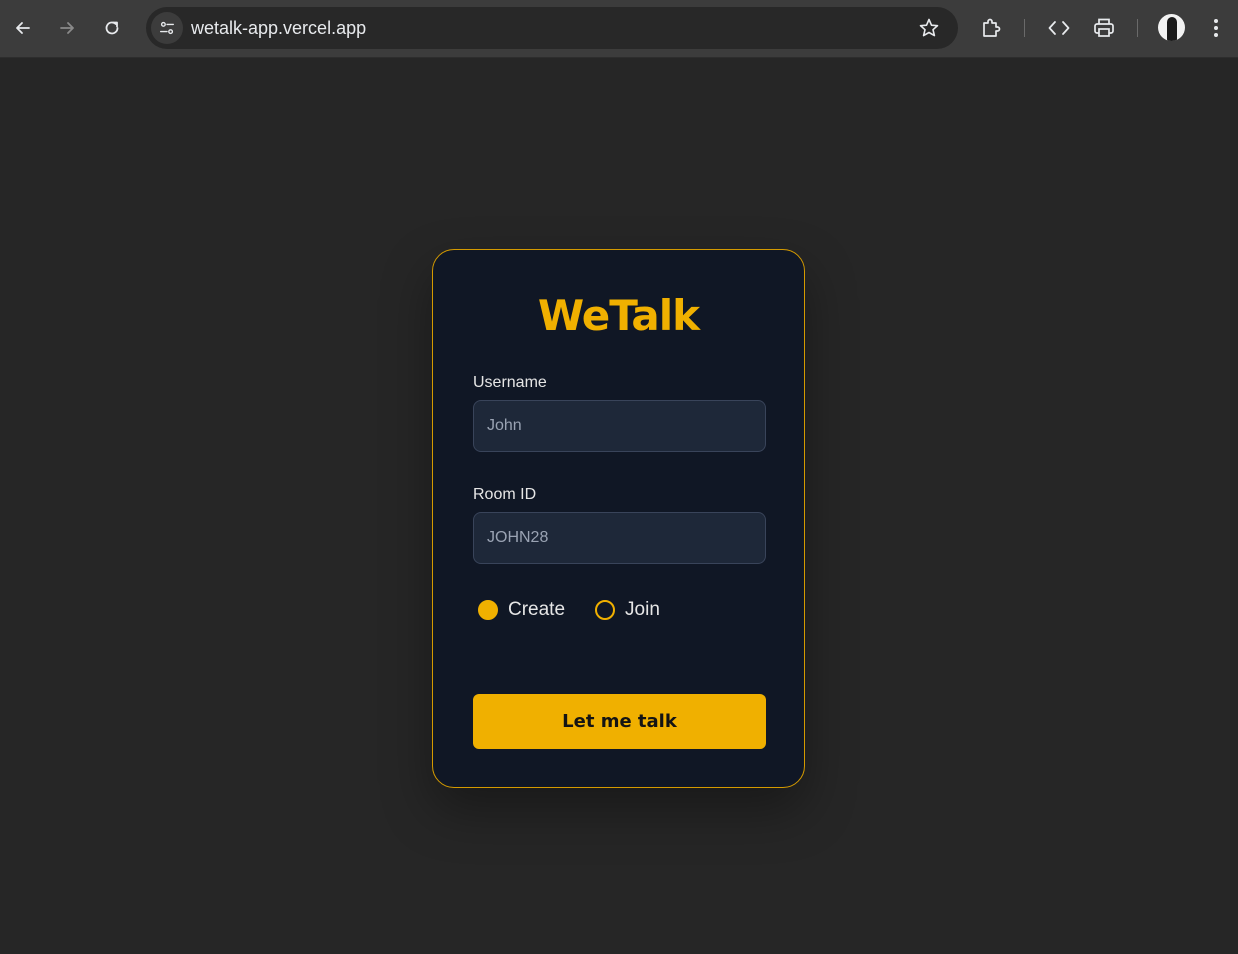 The height and width of the screenshot is (954, 1238). Describe the element at coordinates (536, 610) in the screenshot. I see `radio-create-label: Create` at that location.